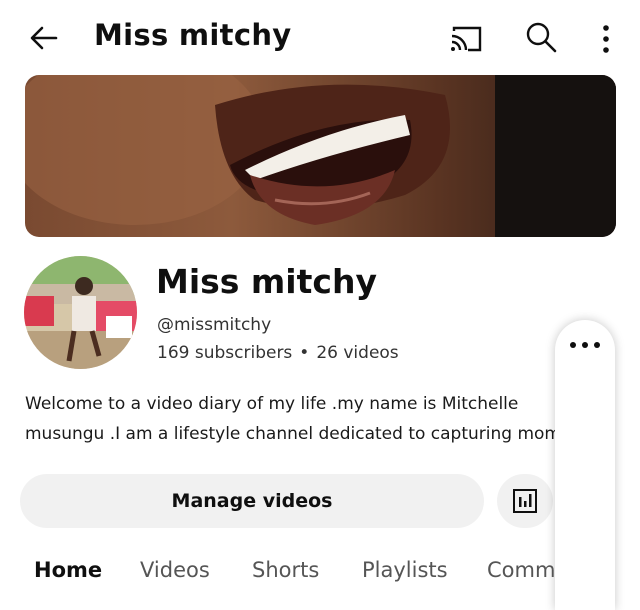 The image size is (640, 610). I want to click on channel-name: Miss mitchy, so click(266, 281).